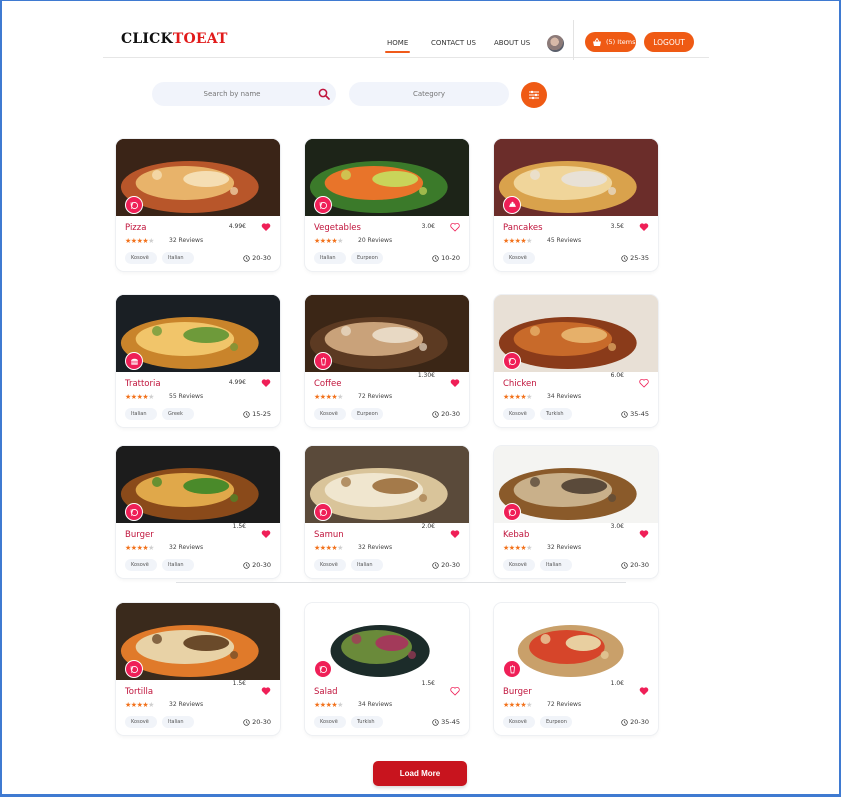  What do you see at coordinates (337, 228) in the screenshot?
I see `food-name: Vegetables` at bounding box center [337, 228].